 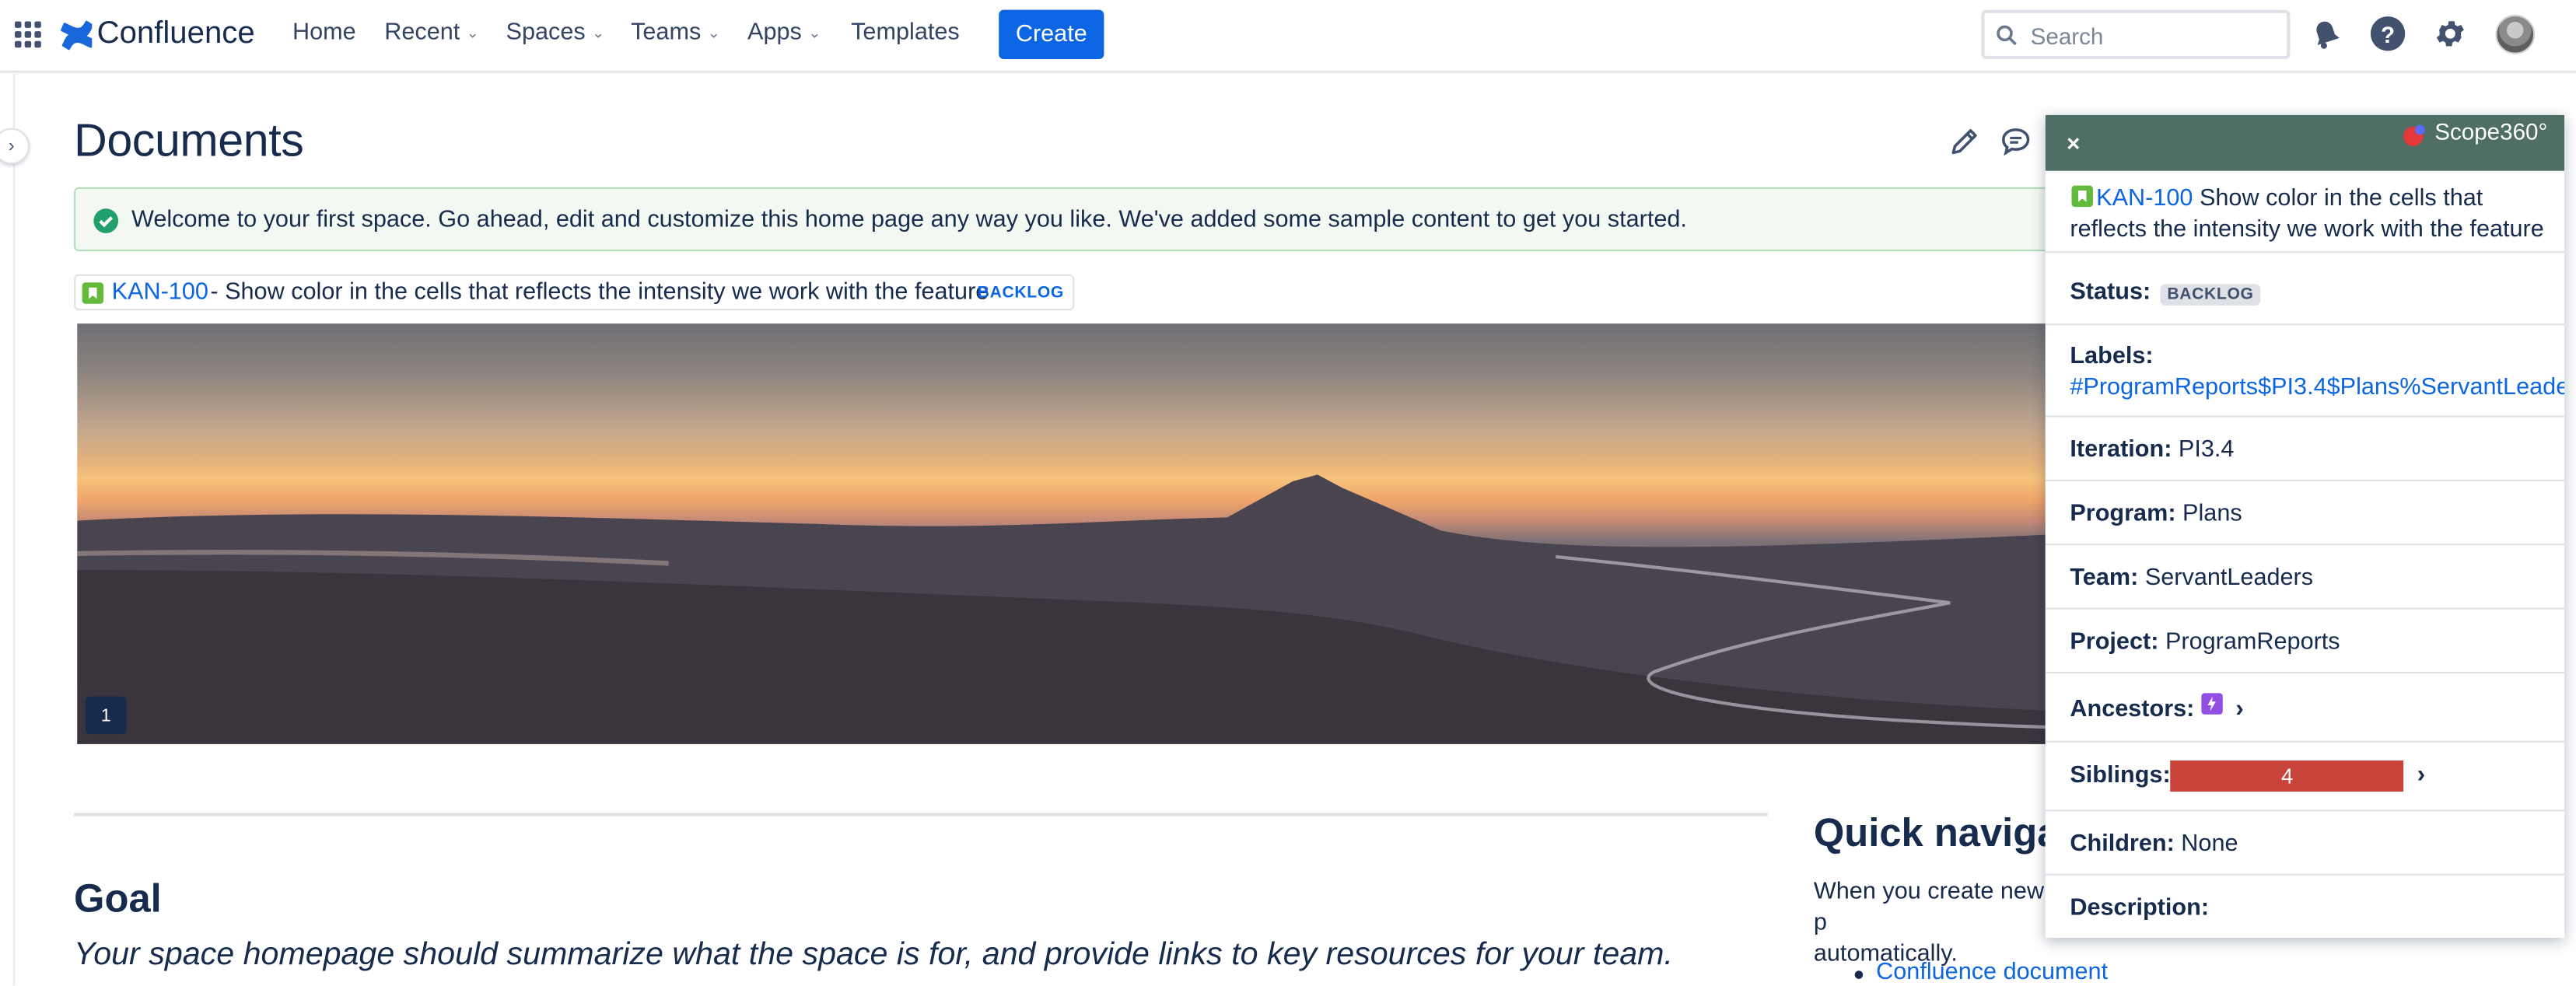 I want to click on nav-recent: Recent ⌄, so click(x=431, y=33).